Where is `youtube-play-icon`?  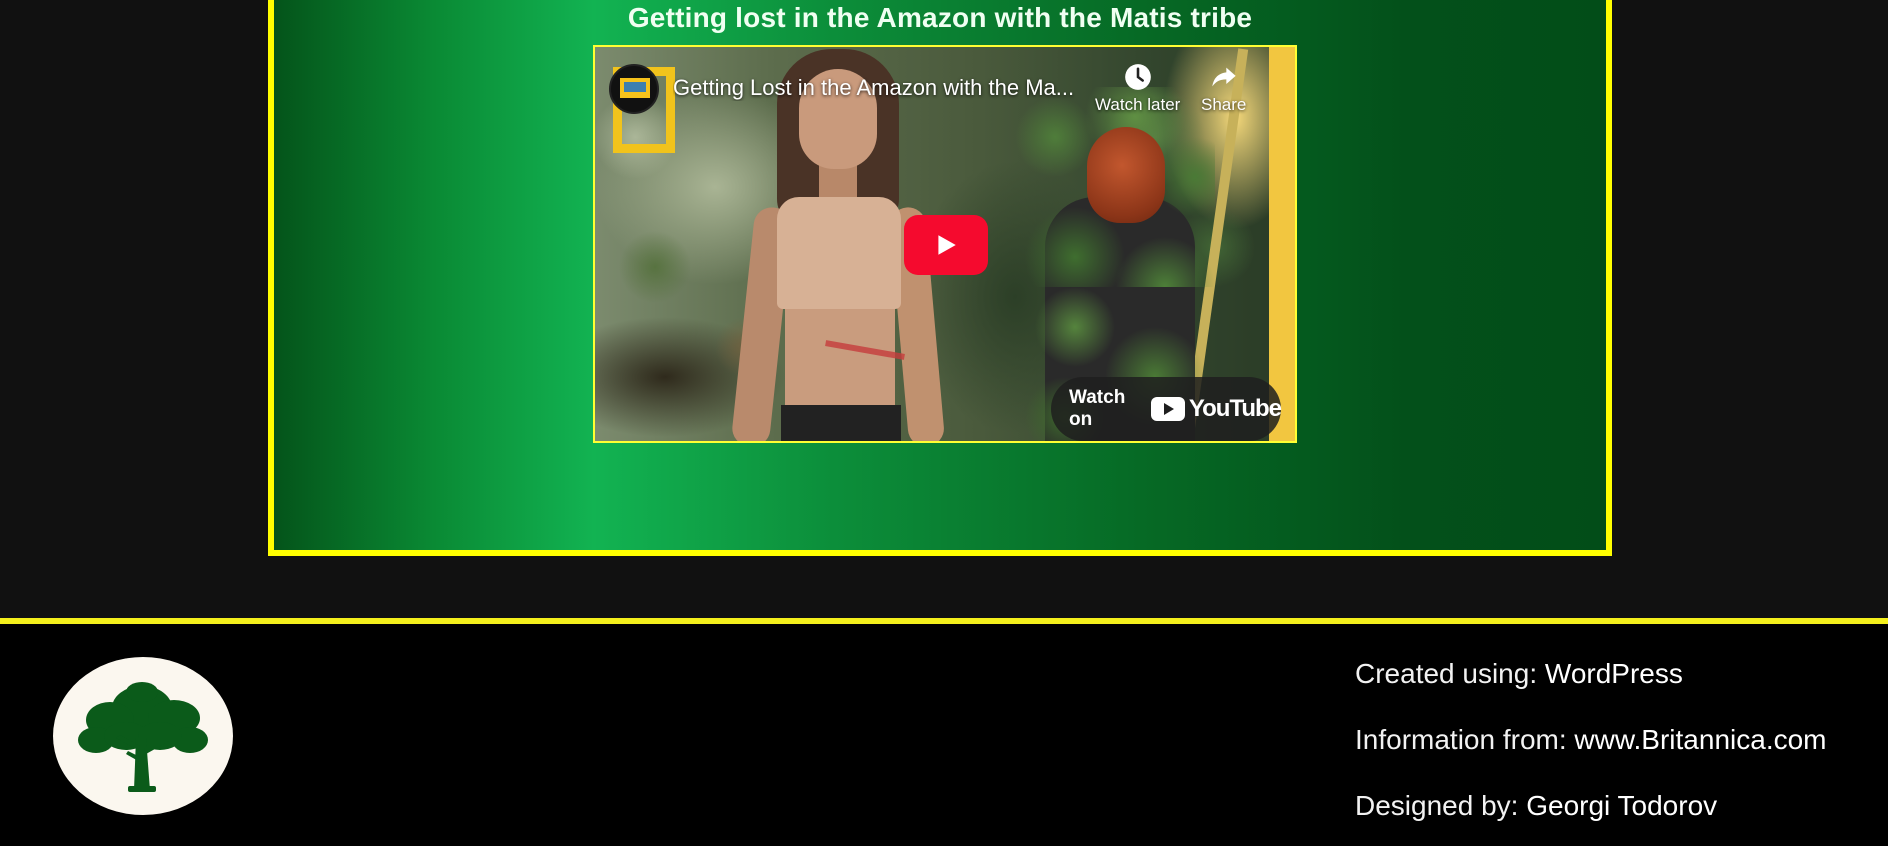
youtube-play-icon is located at coordinates (1167, 409).